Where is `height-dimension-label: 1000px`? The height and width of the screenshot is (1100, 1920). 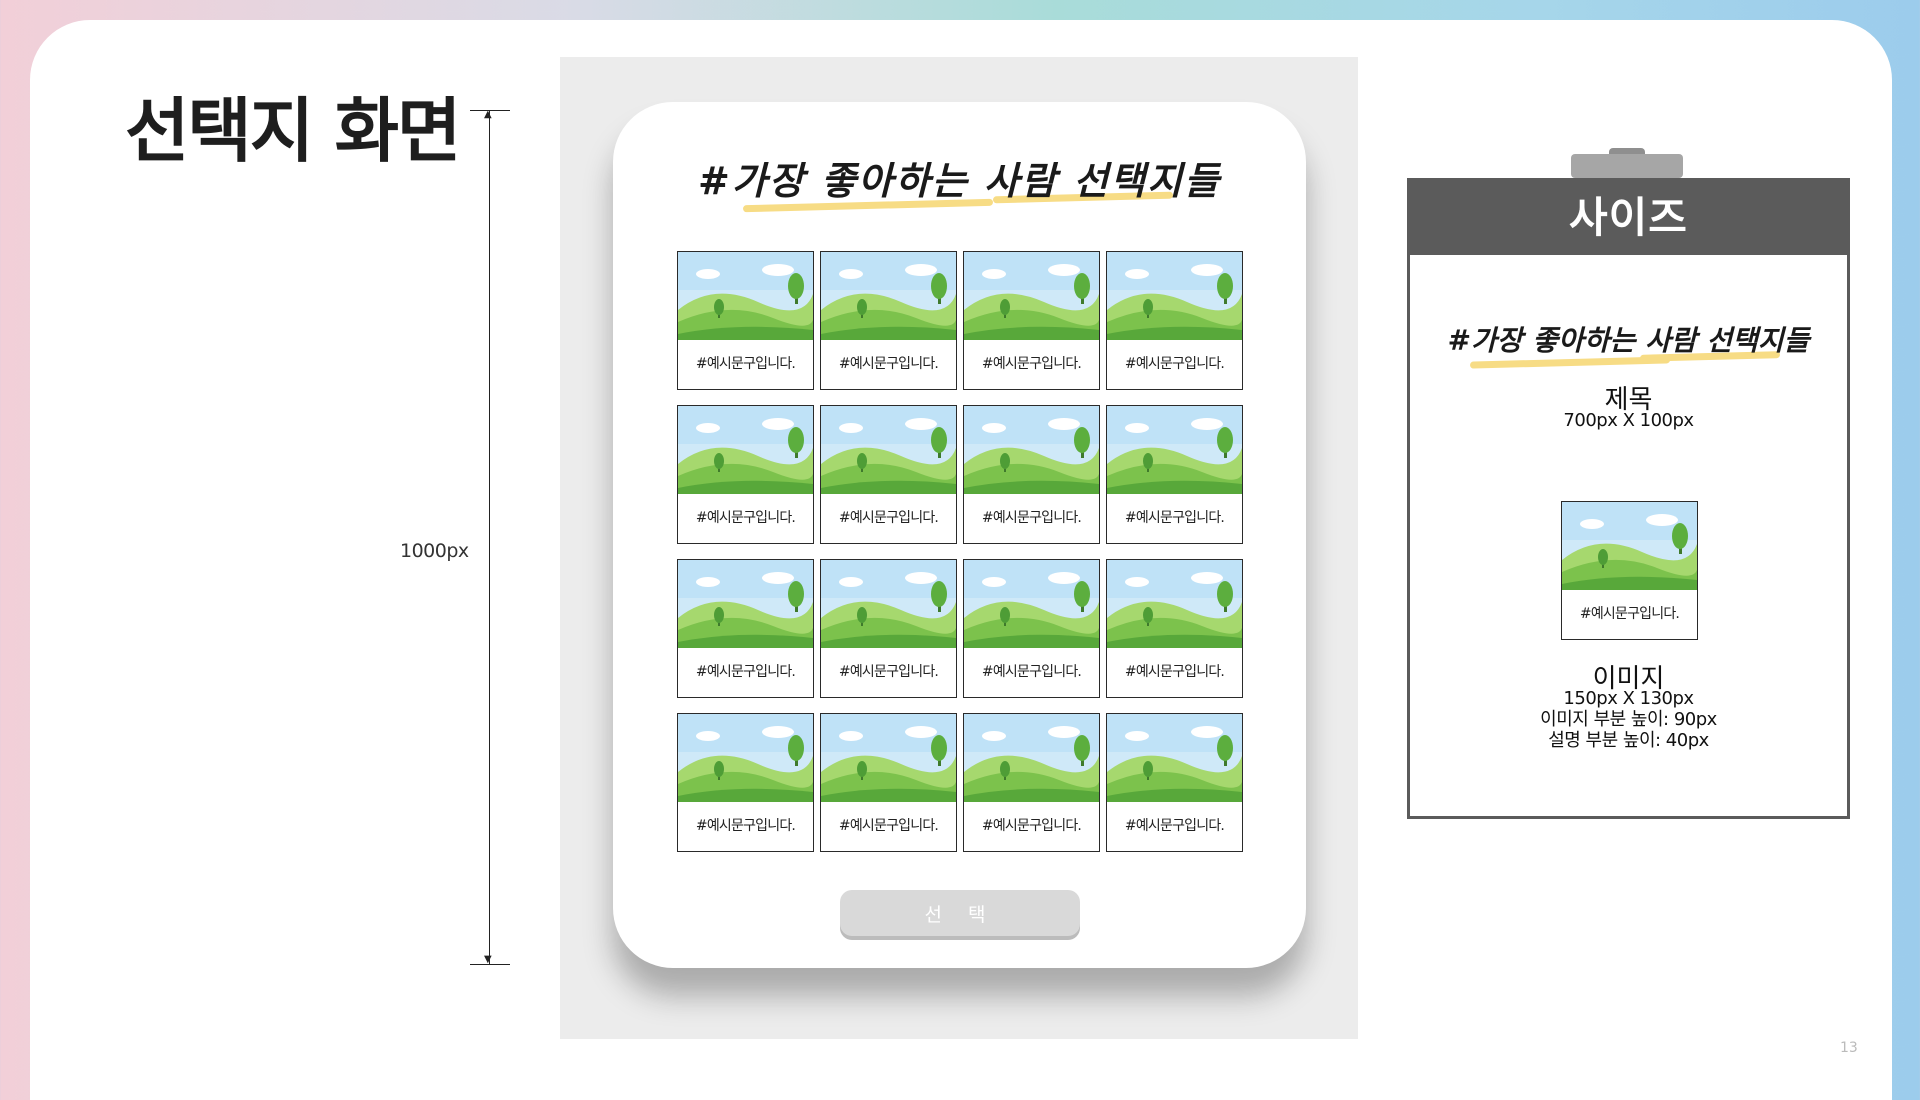
height-dimension-label: 1000px is located at coordinates (434, 551).